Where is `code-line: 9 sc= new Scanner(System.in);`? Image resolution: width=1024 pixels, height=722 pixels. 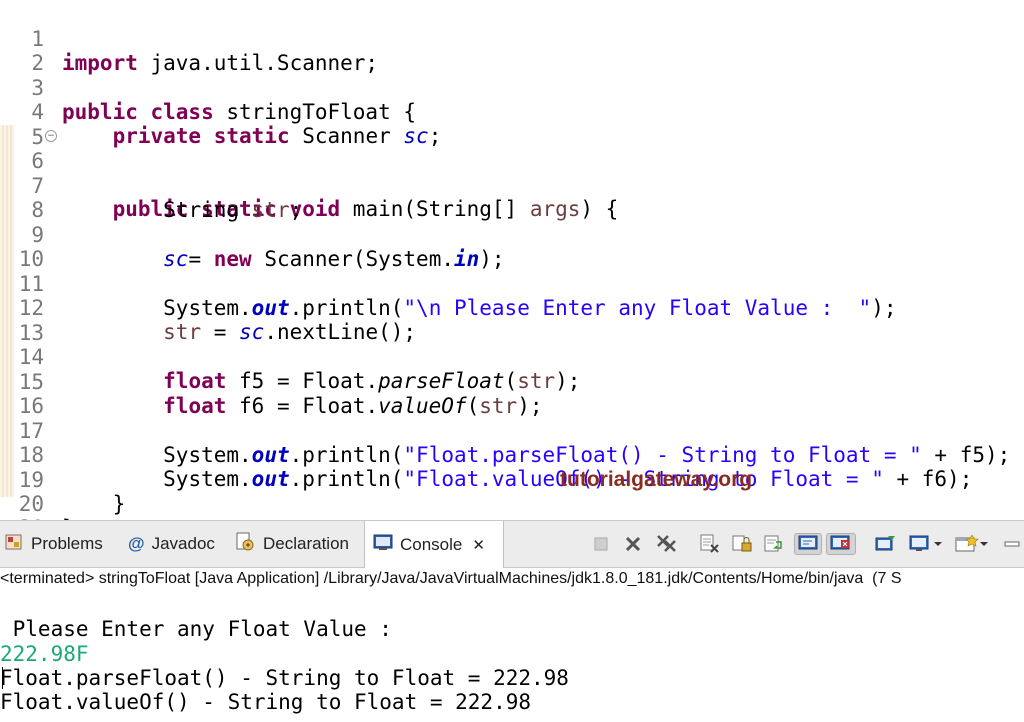 code-line: 9 sc= new Scanner(System.in); is located at coordinates (512, 211).